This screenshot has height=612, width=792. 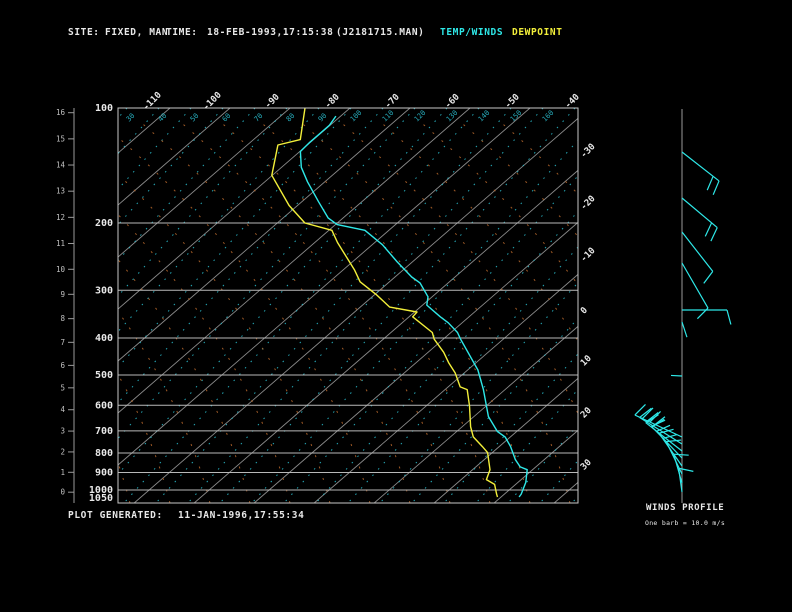 I want to click on pressure-tick-labels: 10020030040050060070080090010001050, so click(x=101, y=303).